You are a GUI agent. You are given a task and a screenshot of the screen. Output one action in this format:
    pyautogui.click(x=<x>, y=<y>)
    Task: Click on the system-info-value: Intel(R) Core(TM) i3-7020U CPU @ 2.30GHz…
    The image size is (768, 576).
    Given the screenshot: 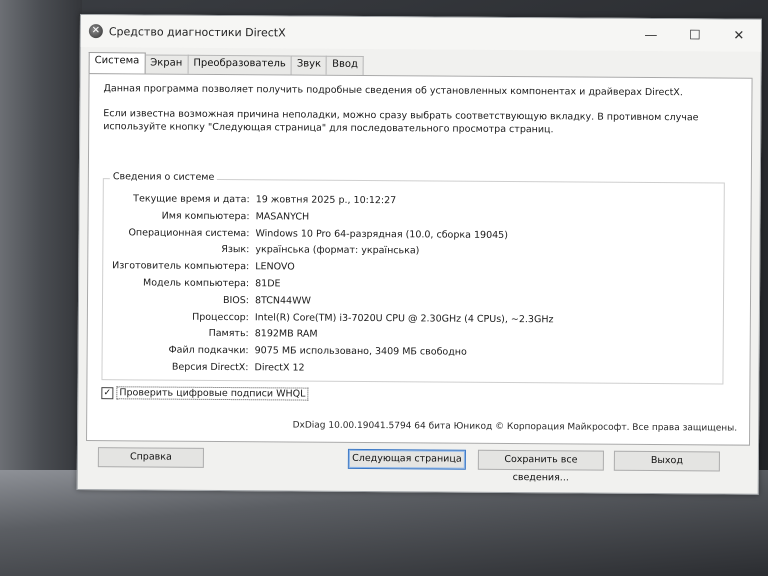 What is the action you would take?
    pyautogui.click(x=404, y=318)
    